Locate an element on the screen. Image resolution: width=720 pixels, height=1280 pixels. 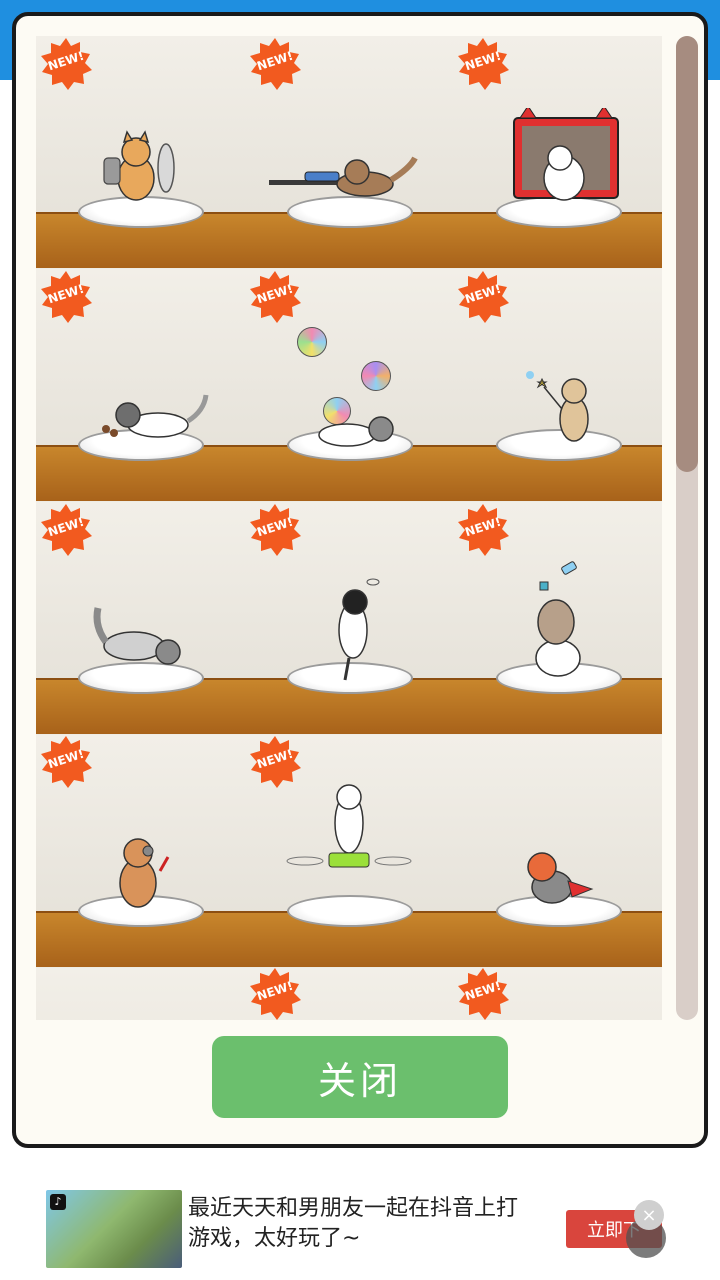
cat-on-drone-icon is located at coordinates (349, 826).